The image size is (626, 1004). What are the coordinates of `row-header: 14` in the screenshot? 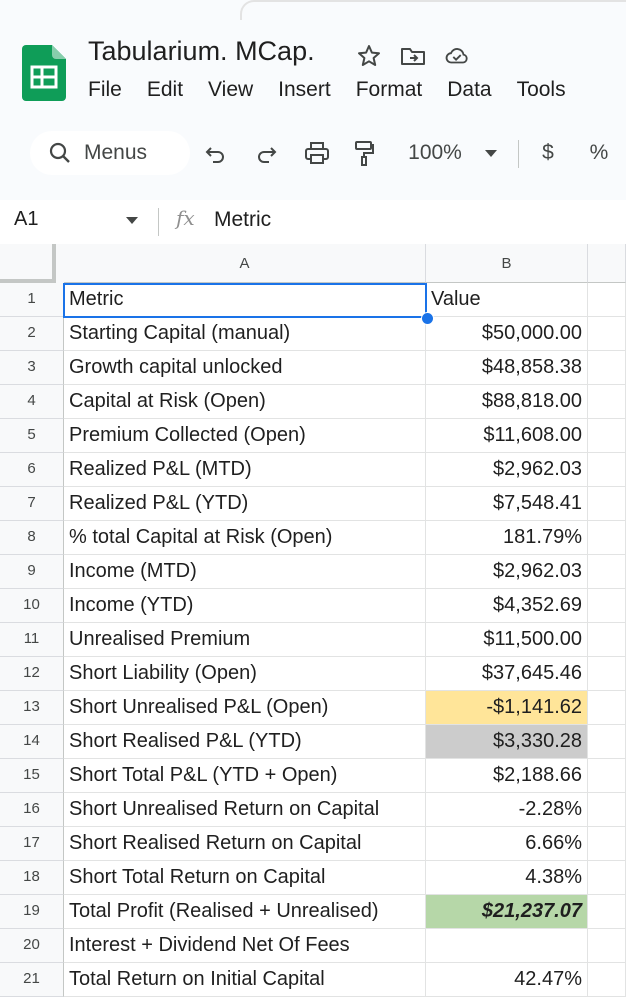 It's located at (32, 742).